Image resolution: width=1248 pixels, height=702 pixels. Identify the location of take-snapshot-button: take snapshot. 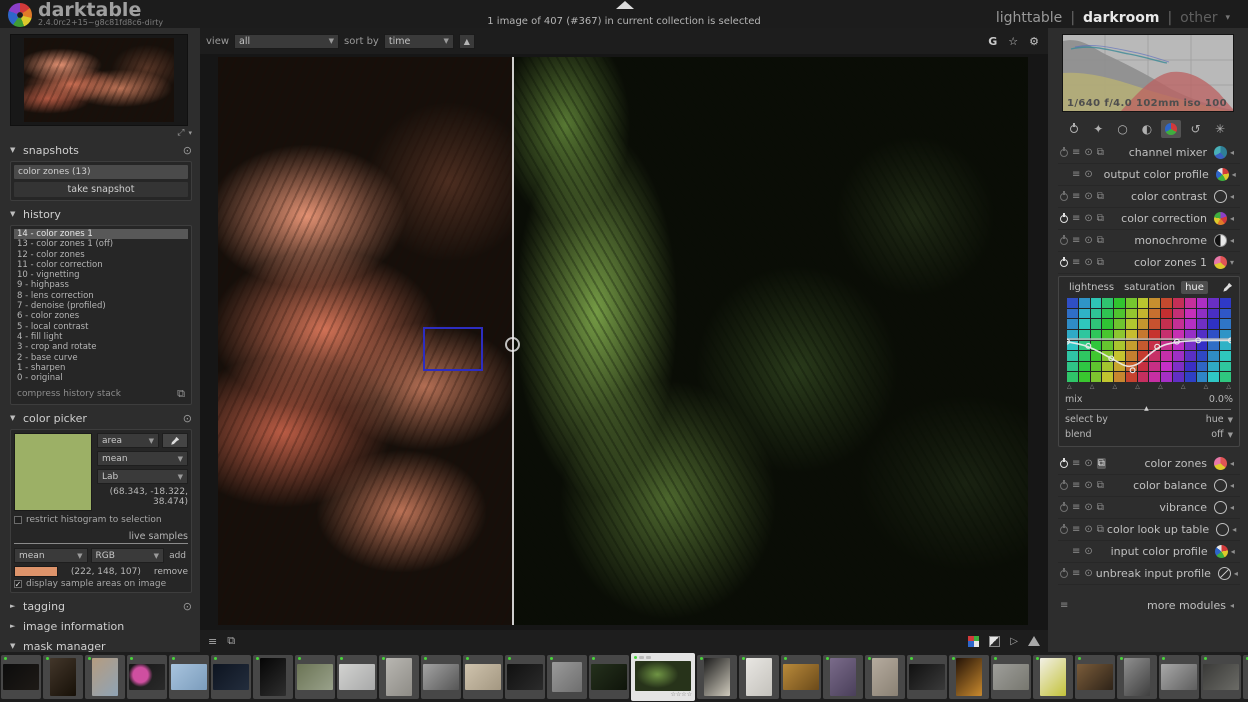
(101, 189).